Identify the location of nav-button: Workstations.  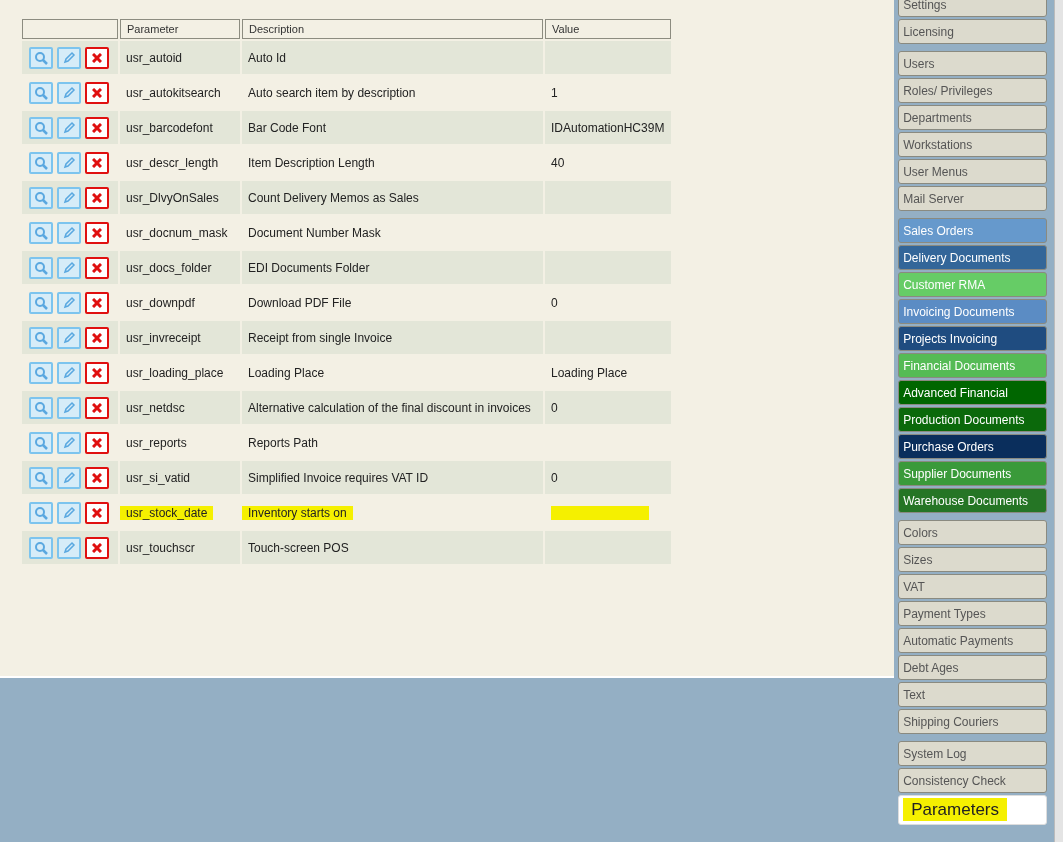
(973, 144).